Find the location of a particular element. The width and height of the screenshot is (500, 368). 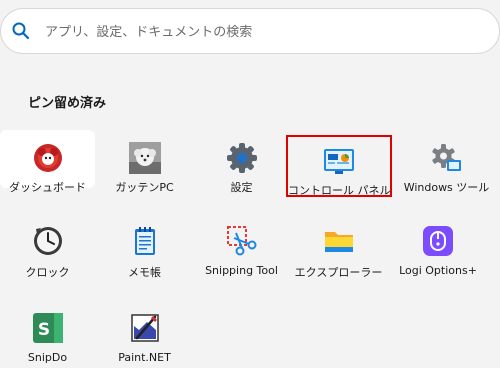

pinned-app-gattenpc: ガッテンPC is located at coordinates (144, 162).